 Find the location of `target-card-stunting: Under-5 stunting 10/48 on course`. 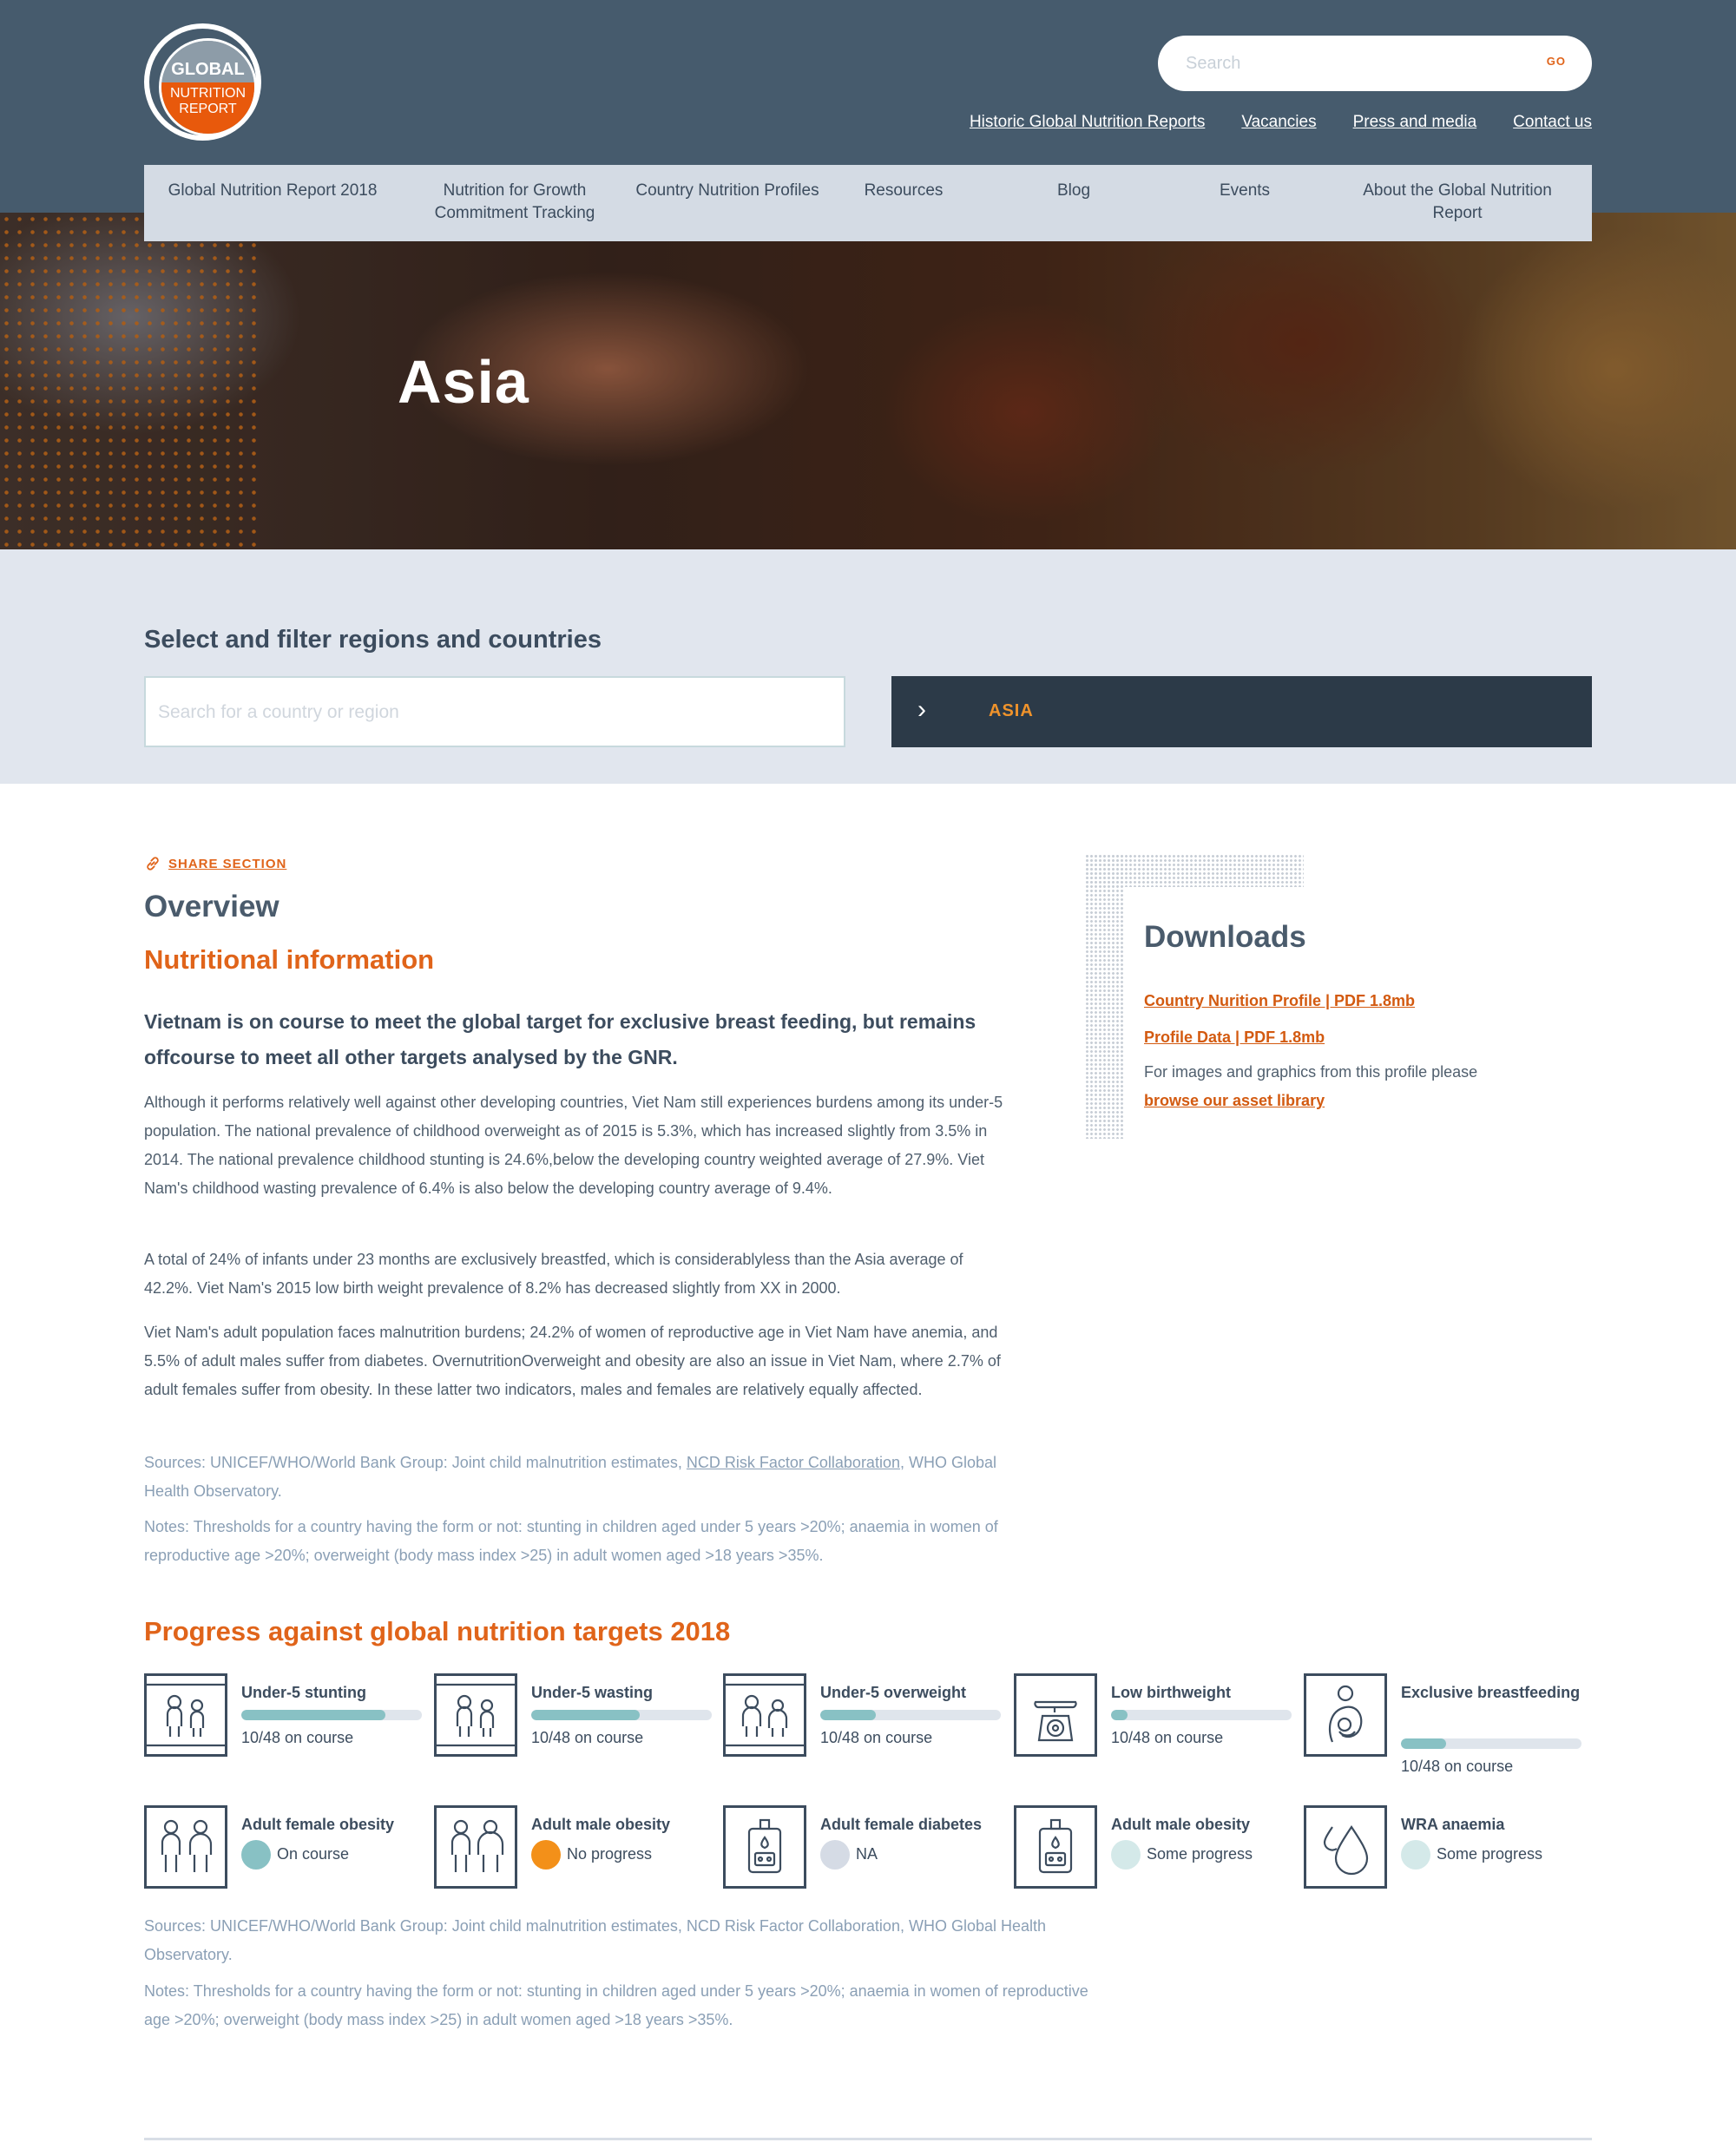

target-card-stunting: Under-5 stunting 10/48 on course is located at coordinates (283, 1725).